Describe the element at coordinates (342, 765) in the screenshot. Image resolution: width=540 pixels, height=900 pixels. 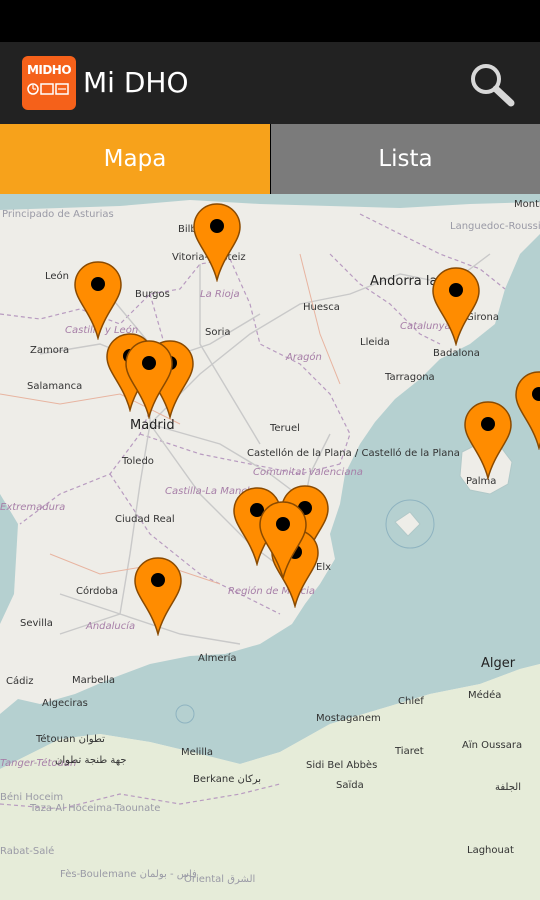
I see `map-label: Sidi Bel Abbès` at that location.